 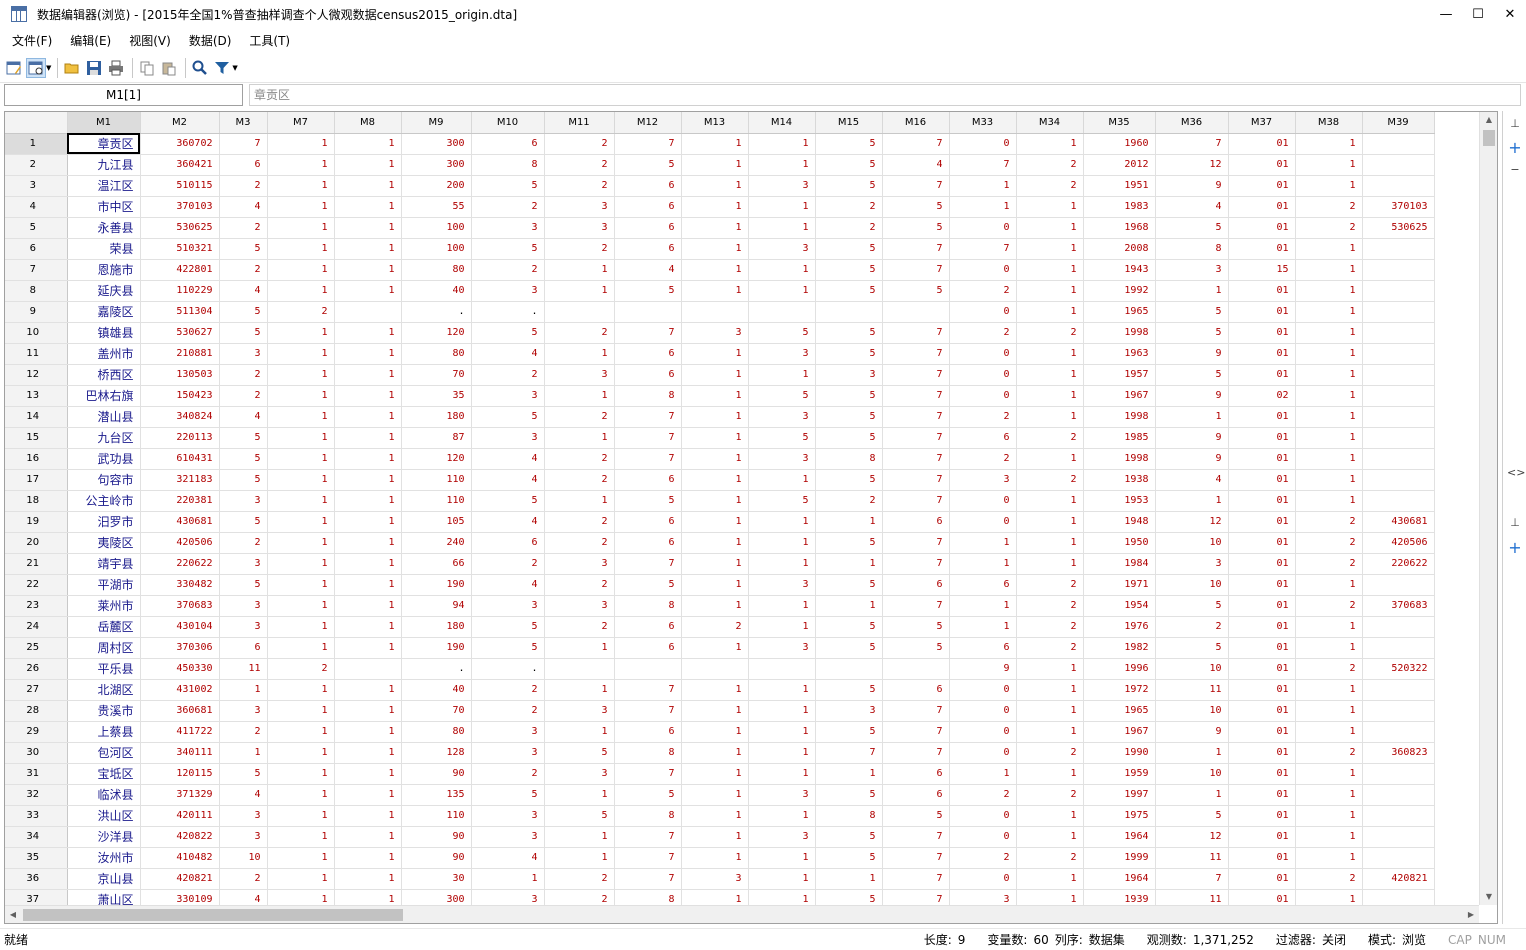 What do you see at coordinates (1516, 473) in the screenshot?
I see `collapse-icon: <>` at bounding box center [1516, 473].